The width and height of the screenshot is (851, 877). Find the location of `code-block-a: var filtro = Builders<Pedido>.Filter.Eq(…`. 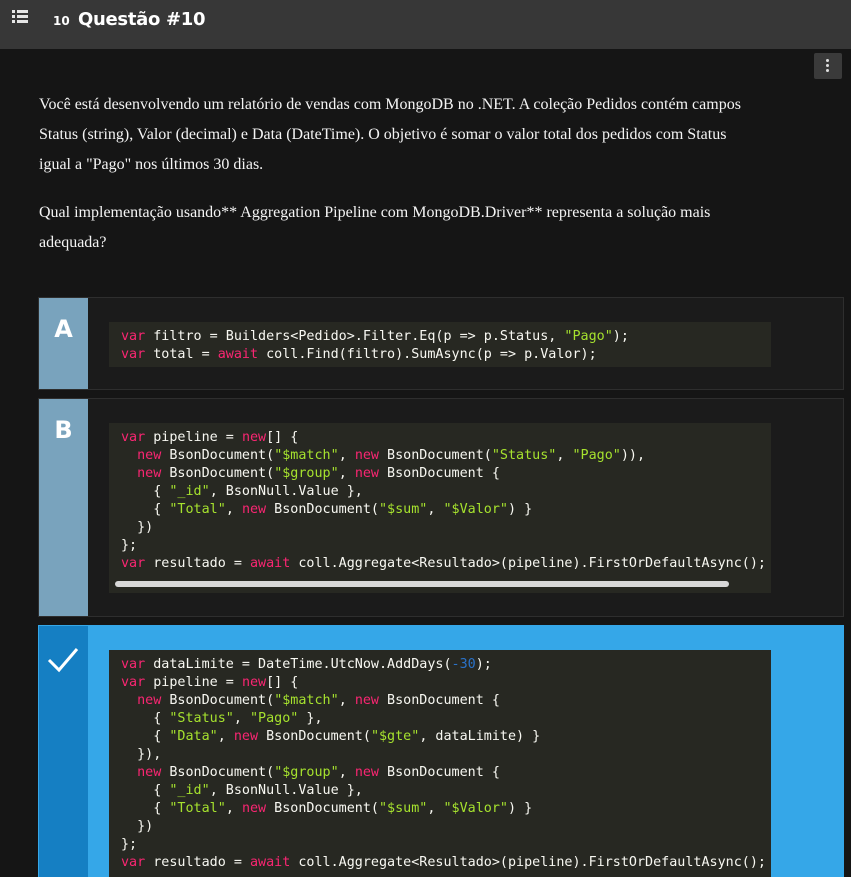

code-block-a: var filtro = Builders<Pedido>.Filter.Eq(… is located at coordinates (440, 344).